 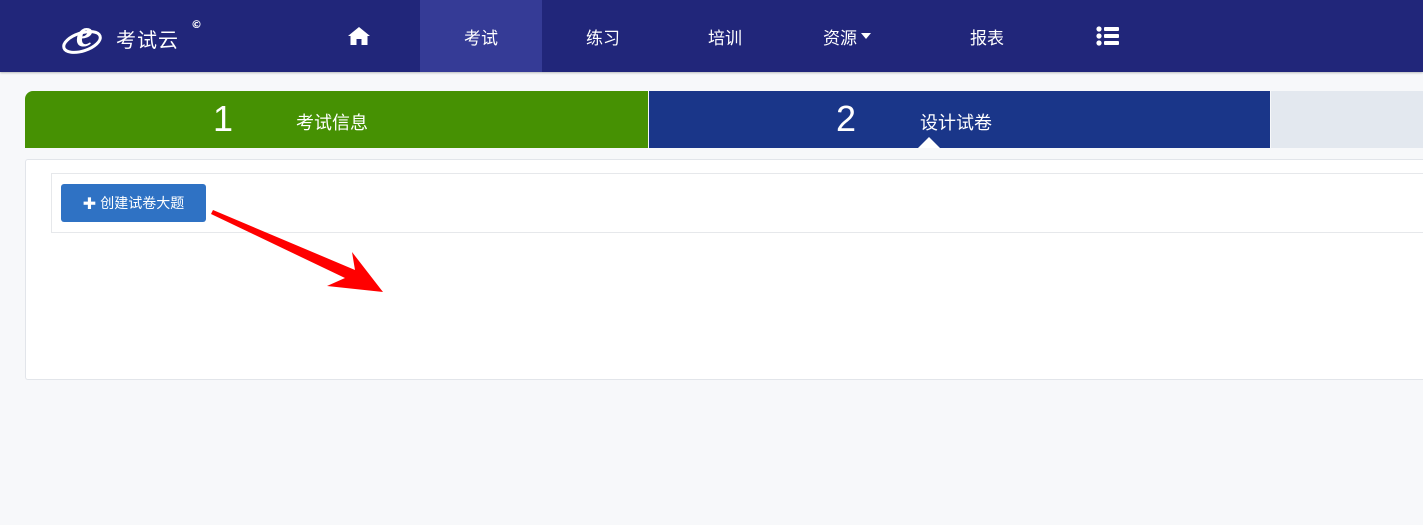 I want to click on step-label: 考试信息, so click(x=332, y=123).